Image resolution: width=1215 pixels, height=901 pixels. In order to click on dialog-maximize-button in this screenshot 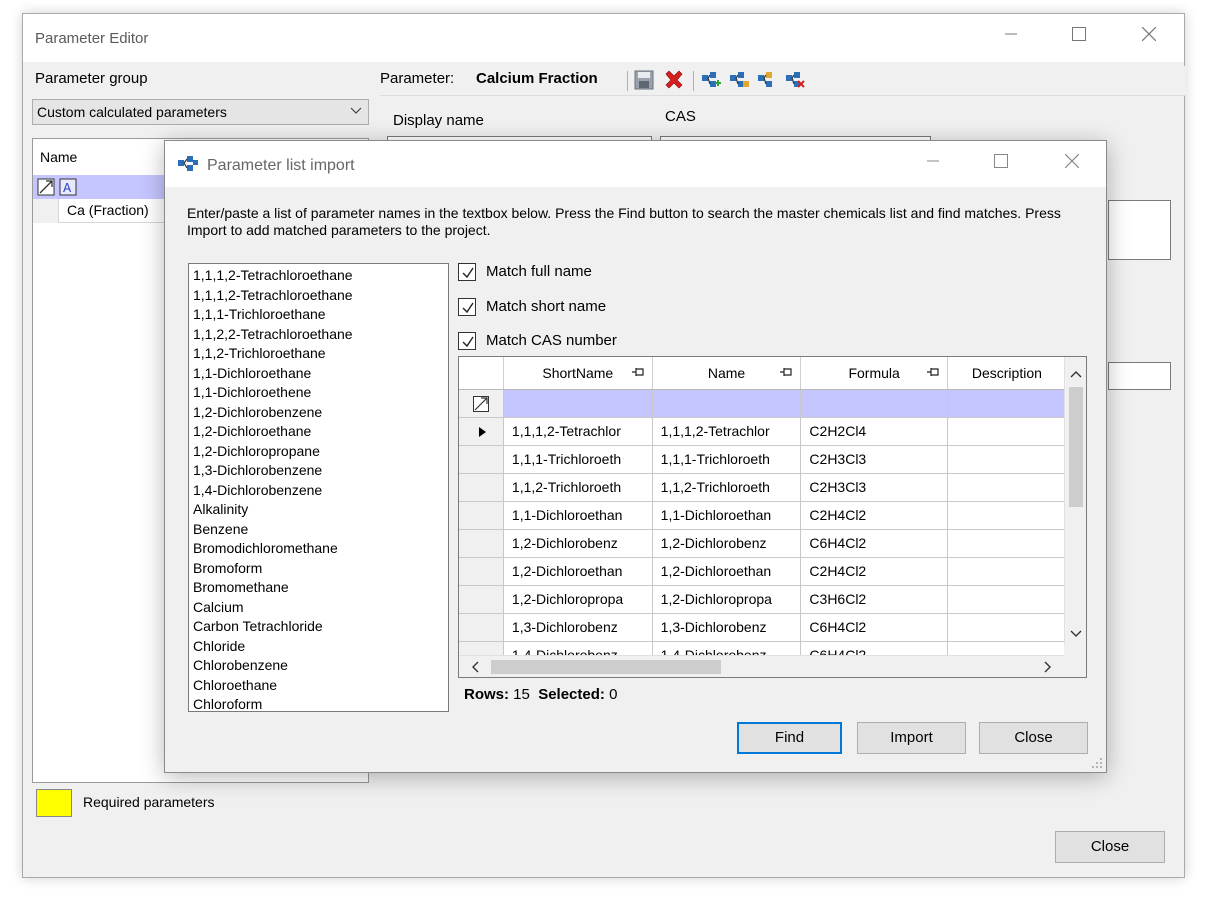, I will do `click(1001, 161)`.